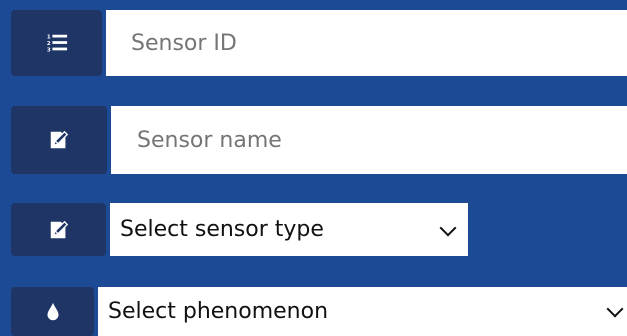  I want to click on sensor-type-select: Select sensor type, so click(289, 229).